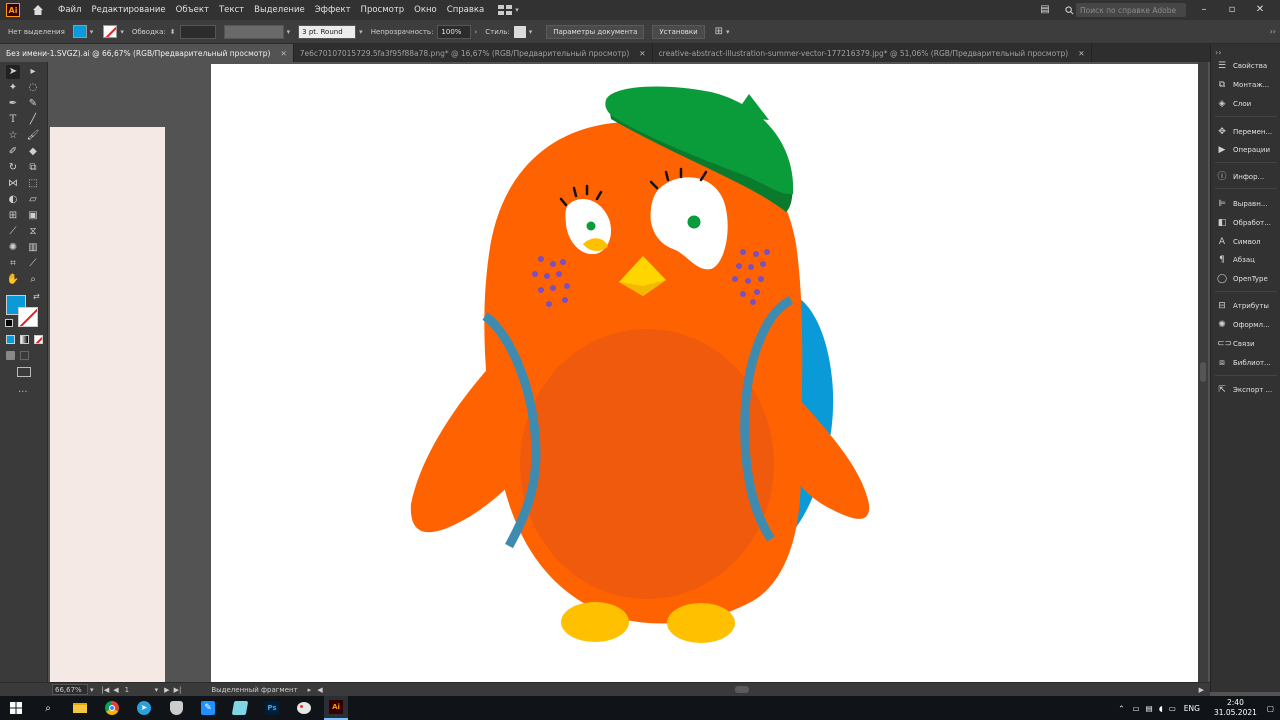  I want to click on fill-swatch, so click(79, 31).